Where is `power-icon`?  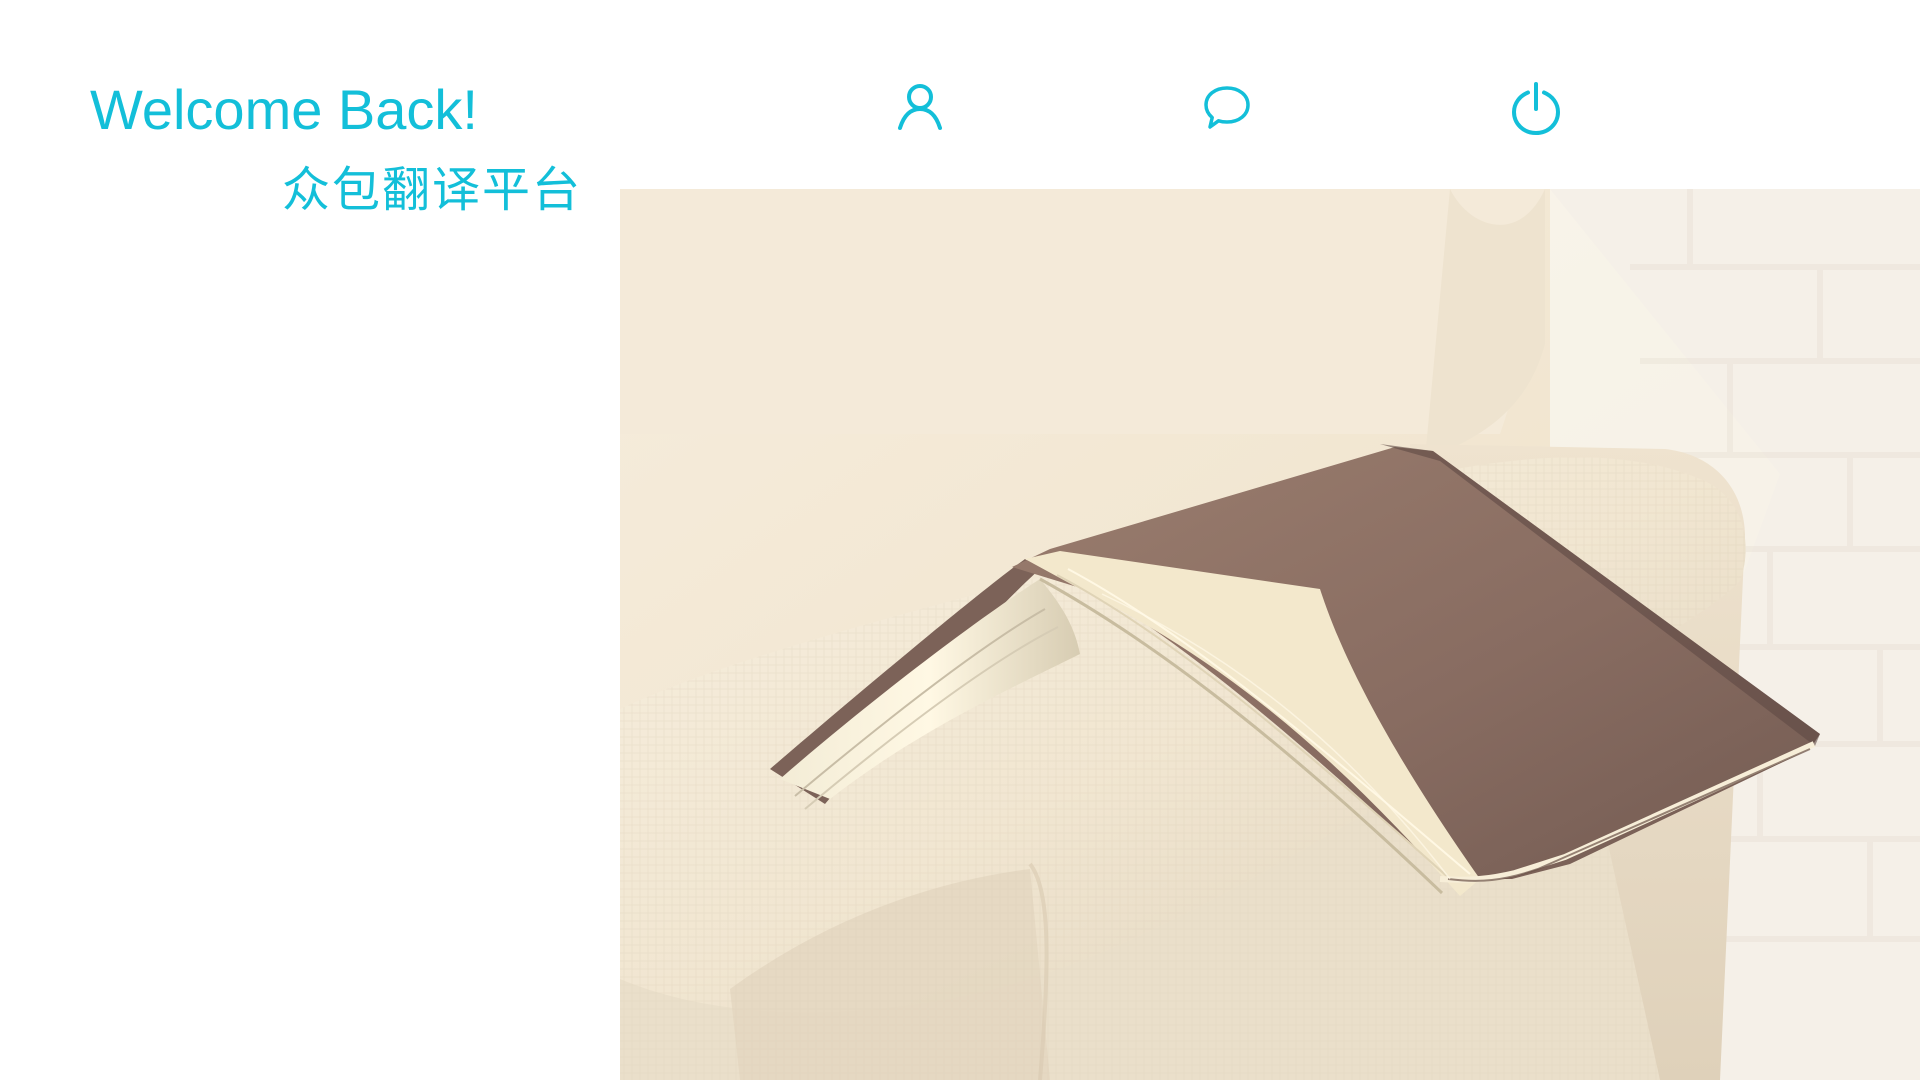
power-icon is located at coordinates (1536, 108).